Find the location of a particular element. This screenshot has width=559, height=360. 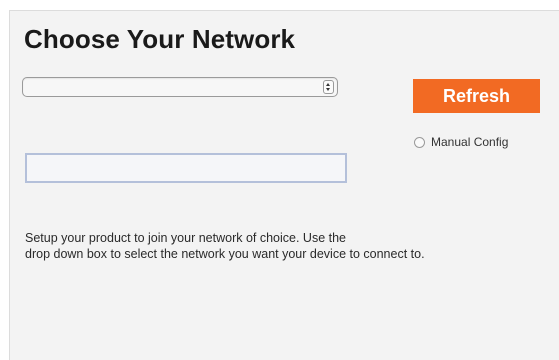

manual-config-option: Manual Config is located at coordinates (461, 142).